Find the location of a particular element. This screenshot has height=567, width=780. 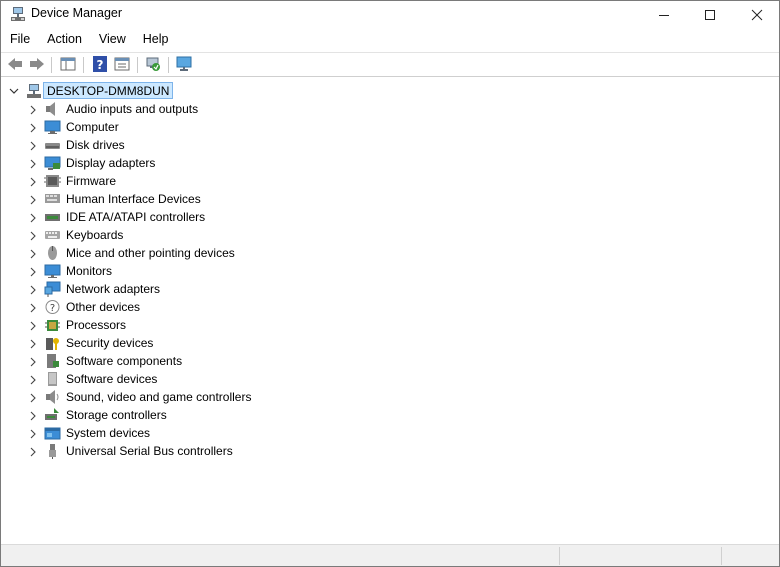

menu-help: Help is located at coordinates (155, 40).